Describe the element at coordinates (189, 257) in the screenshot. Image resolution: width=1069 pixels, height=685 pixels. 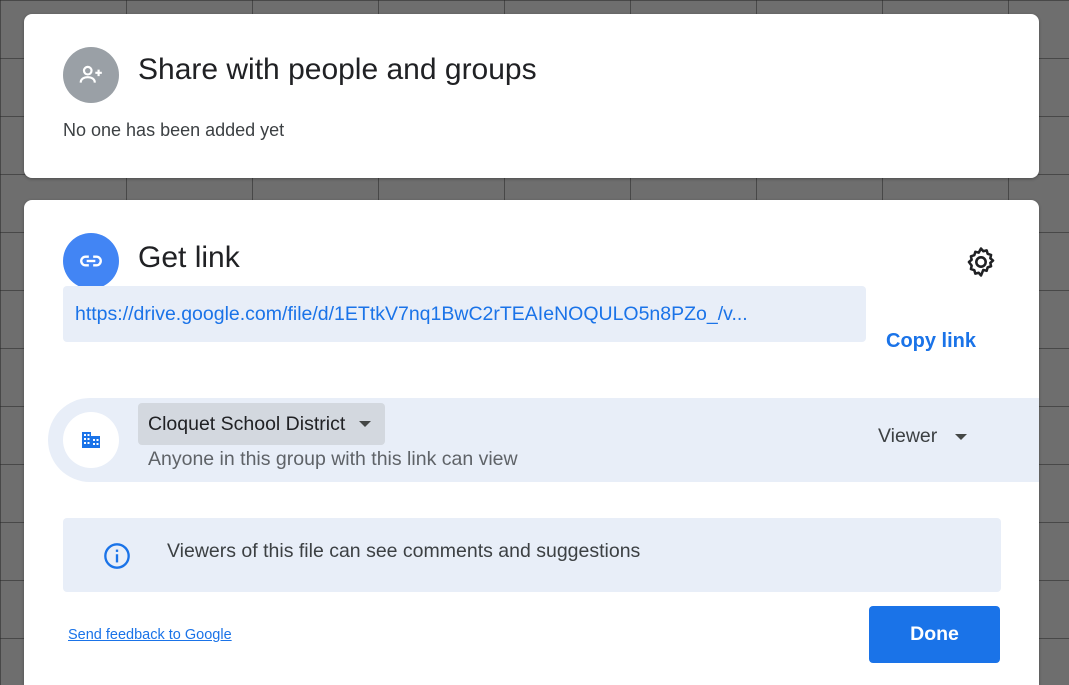
I see `get-link-title: Get link` at that location.